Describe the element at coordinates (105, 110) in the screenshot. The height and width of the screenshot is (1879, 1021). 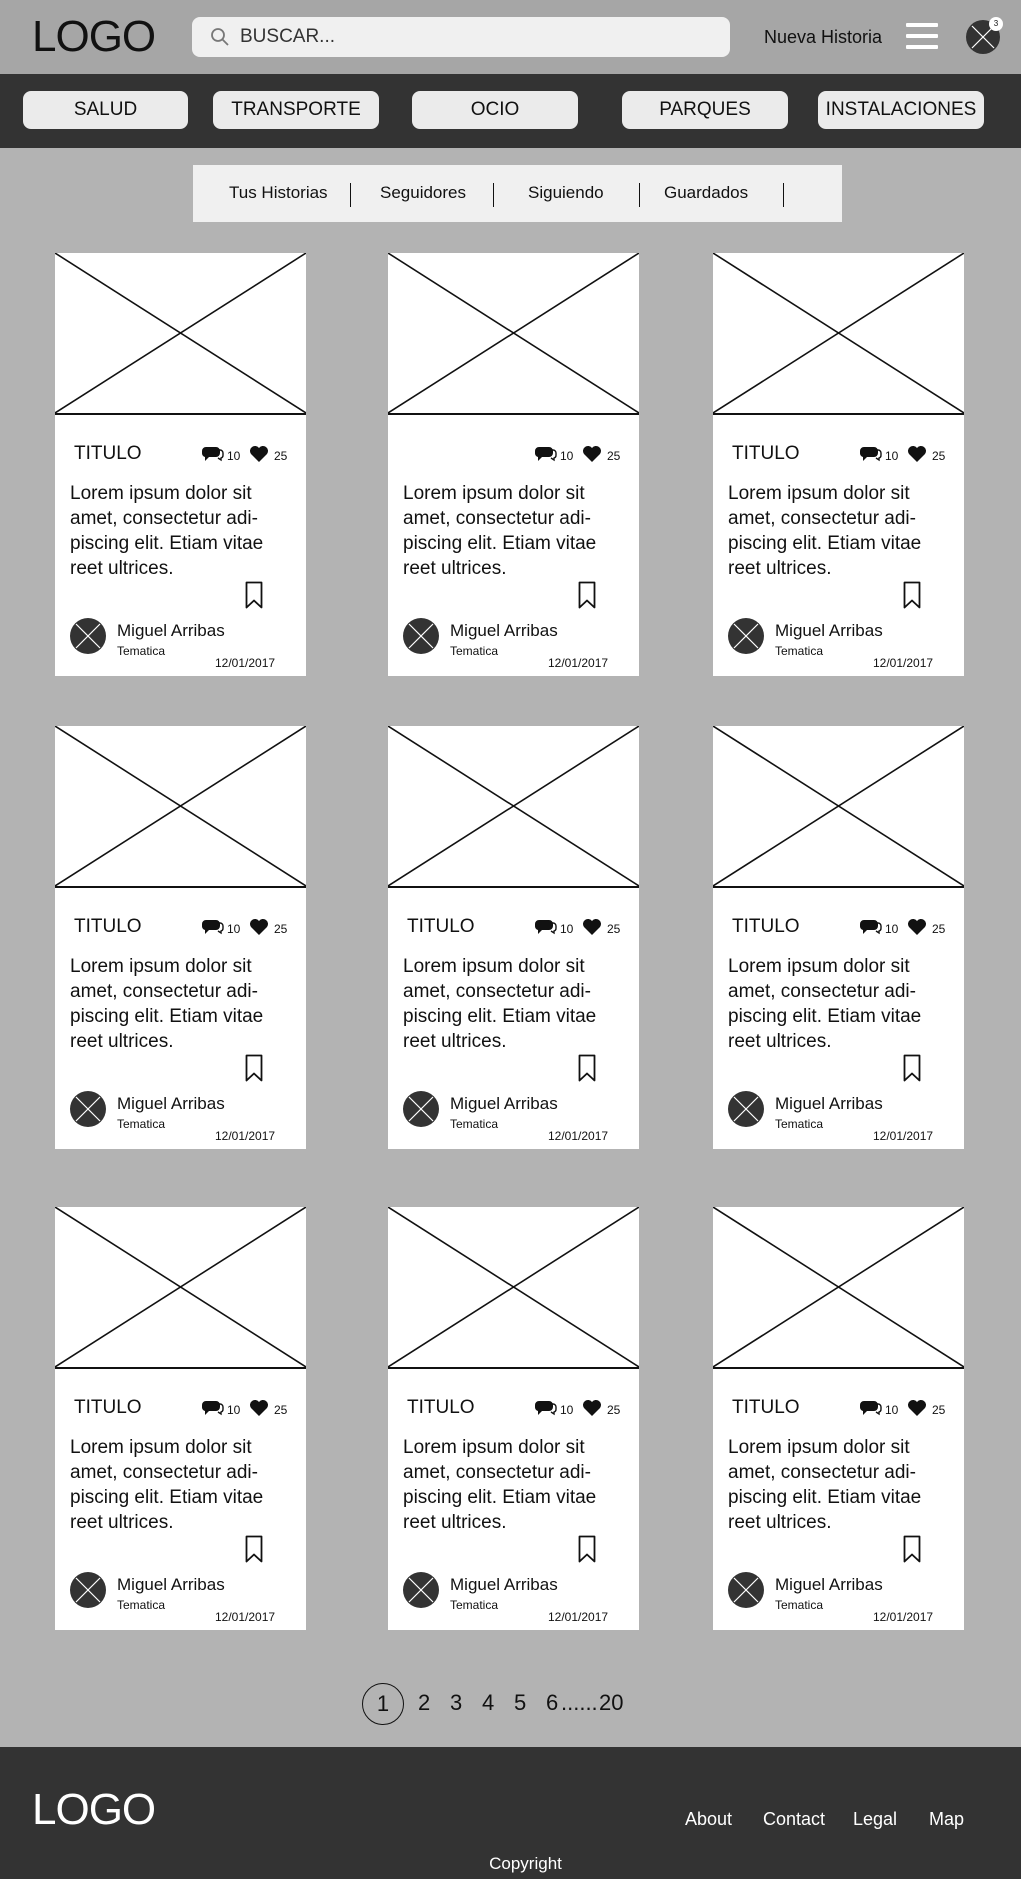
I see `category-salud-button: SALUD` at that location.